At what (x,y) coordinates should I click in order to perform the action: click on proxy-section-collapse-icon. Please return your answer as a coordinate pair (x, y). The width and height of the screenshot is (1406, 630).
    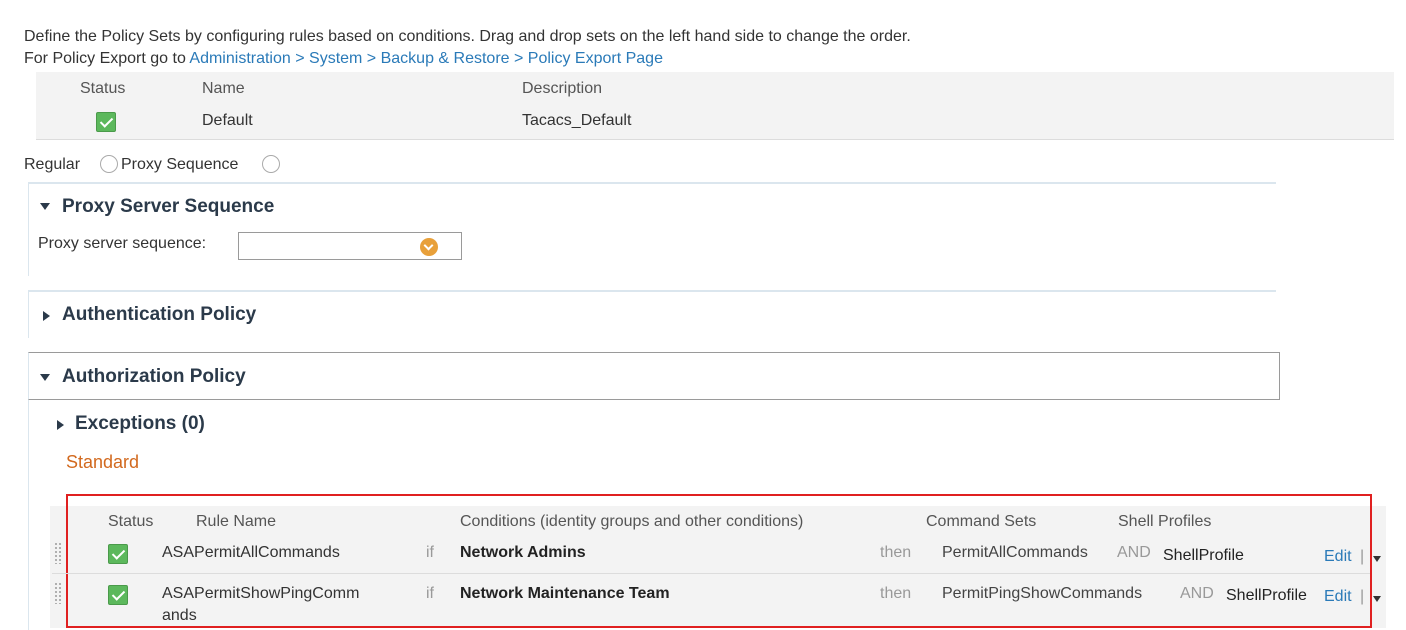
    Looking at the image, I should click on (45, 206).